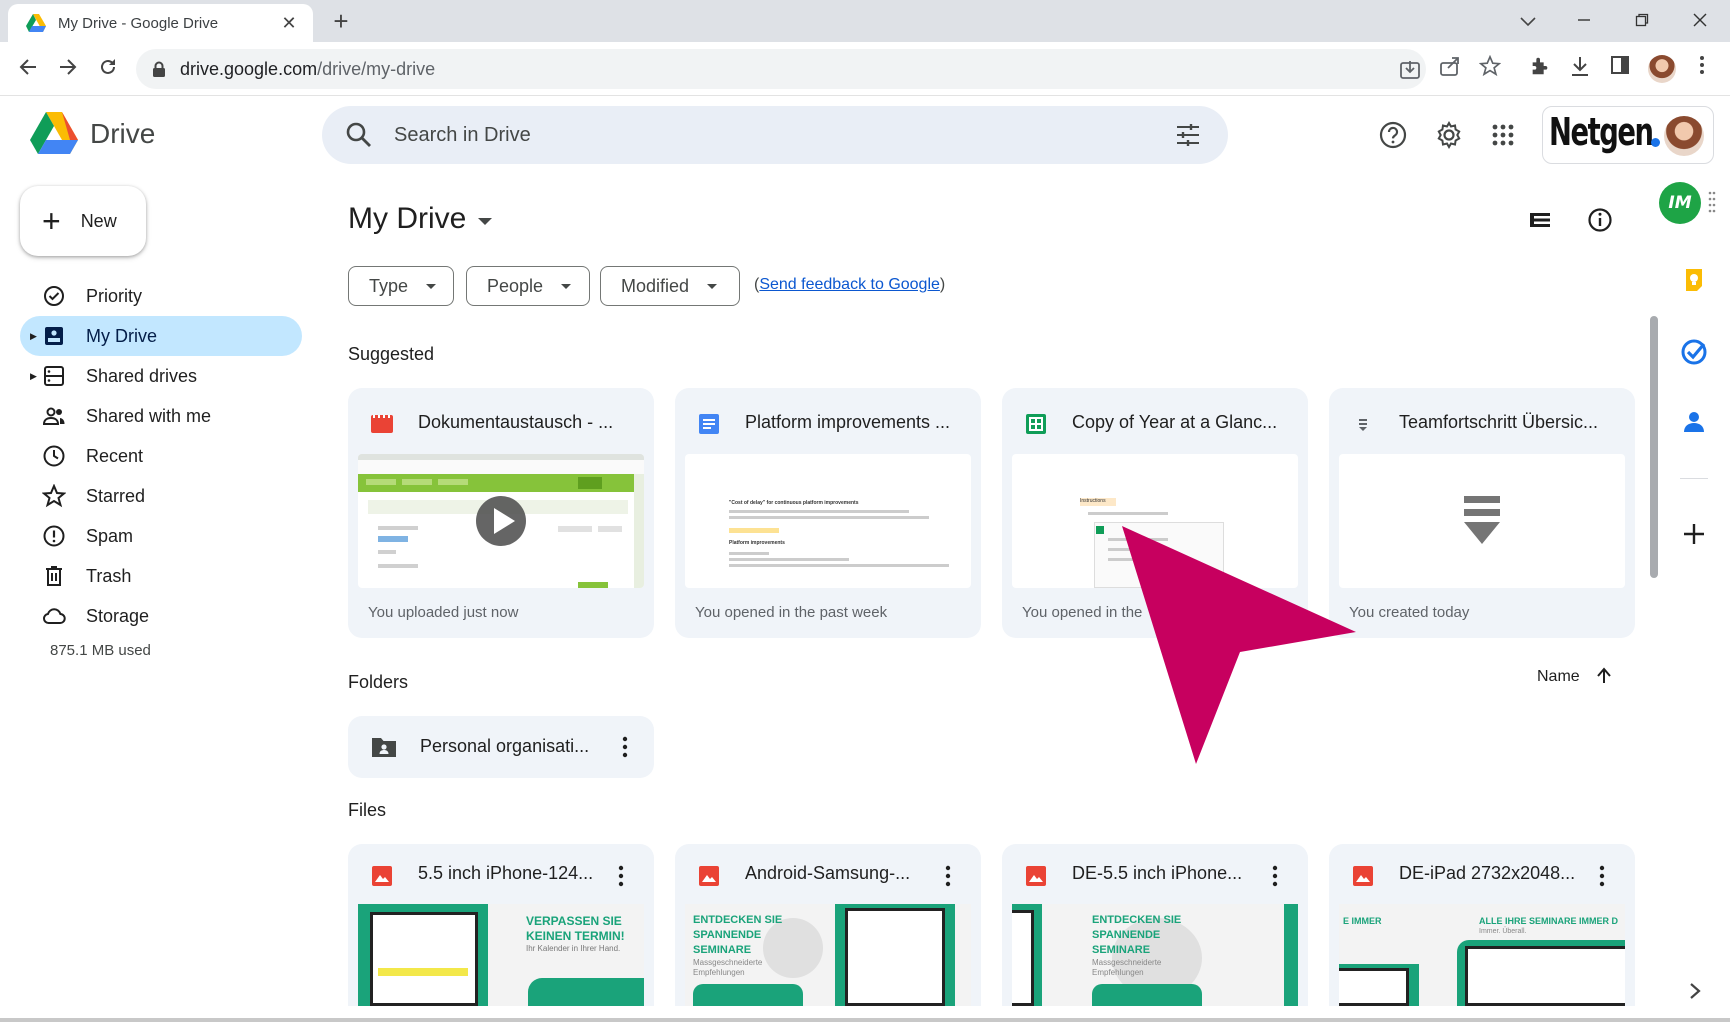 This screenshot has width=1730, height=1022. I want to click on filter-type-chip: Type, so click(401, 286).